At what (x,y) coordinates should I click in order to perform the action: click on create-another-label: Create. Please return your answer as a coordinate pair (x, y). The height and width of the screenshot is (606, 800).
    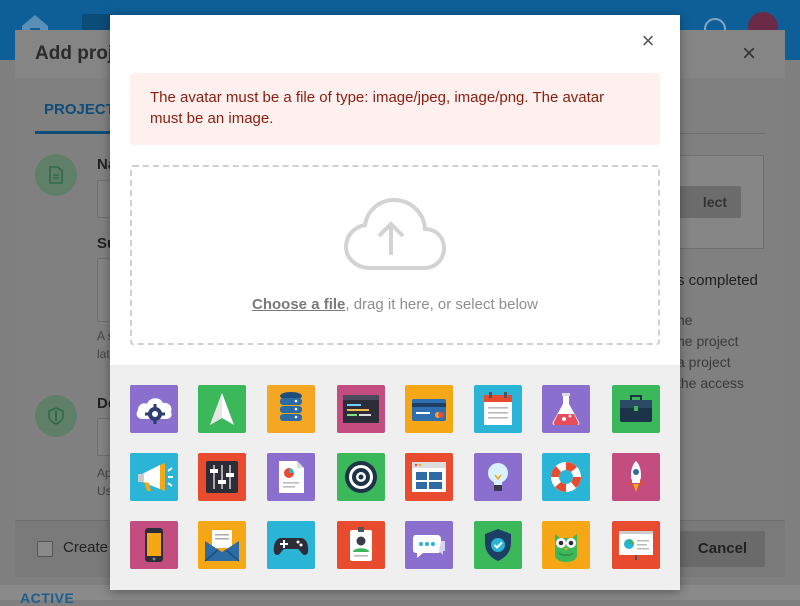
    Looking at the image, I should click on (86, 547).